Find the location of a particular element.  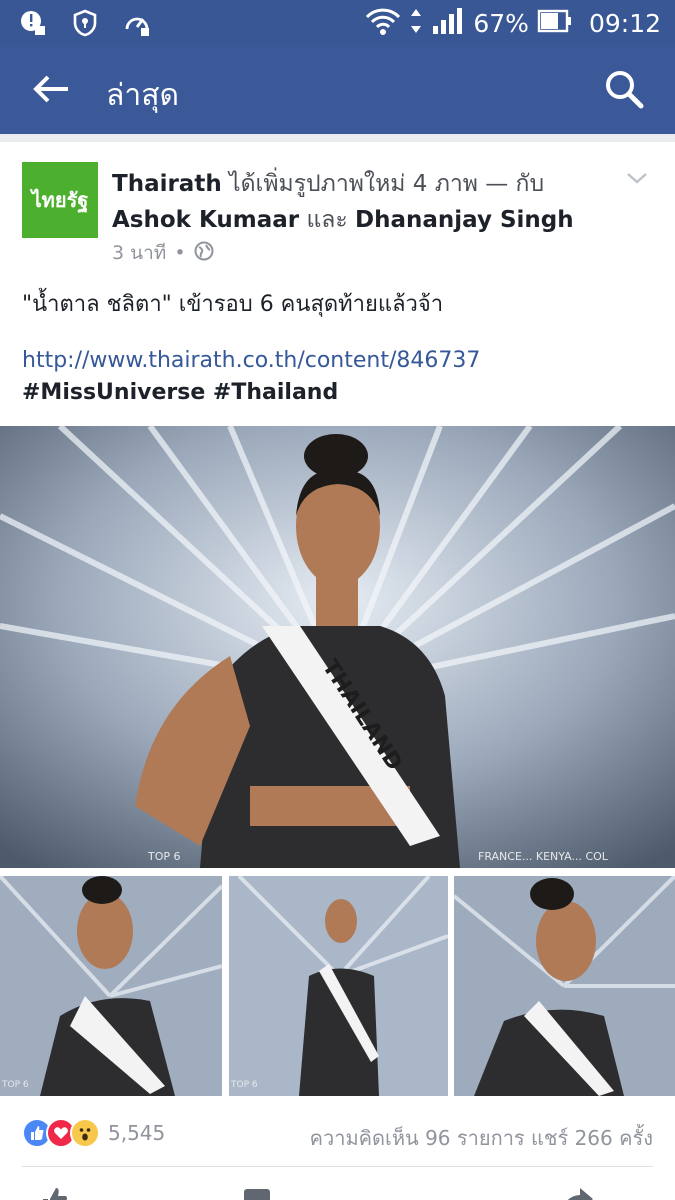

search-icon is located at coordinates (624, 91).